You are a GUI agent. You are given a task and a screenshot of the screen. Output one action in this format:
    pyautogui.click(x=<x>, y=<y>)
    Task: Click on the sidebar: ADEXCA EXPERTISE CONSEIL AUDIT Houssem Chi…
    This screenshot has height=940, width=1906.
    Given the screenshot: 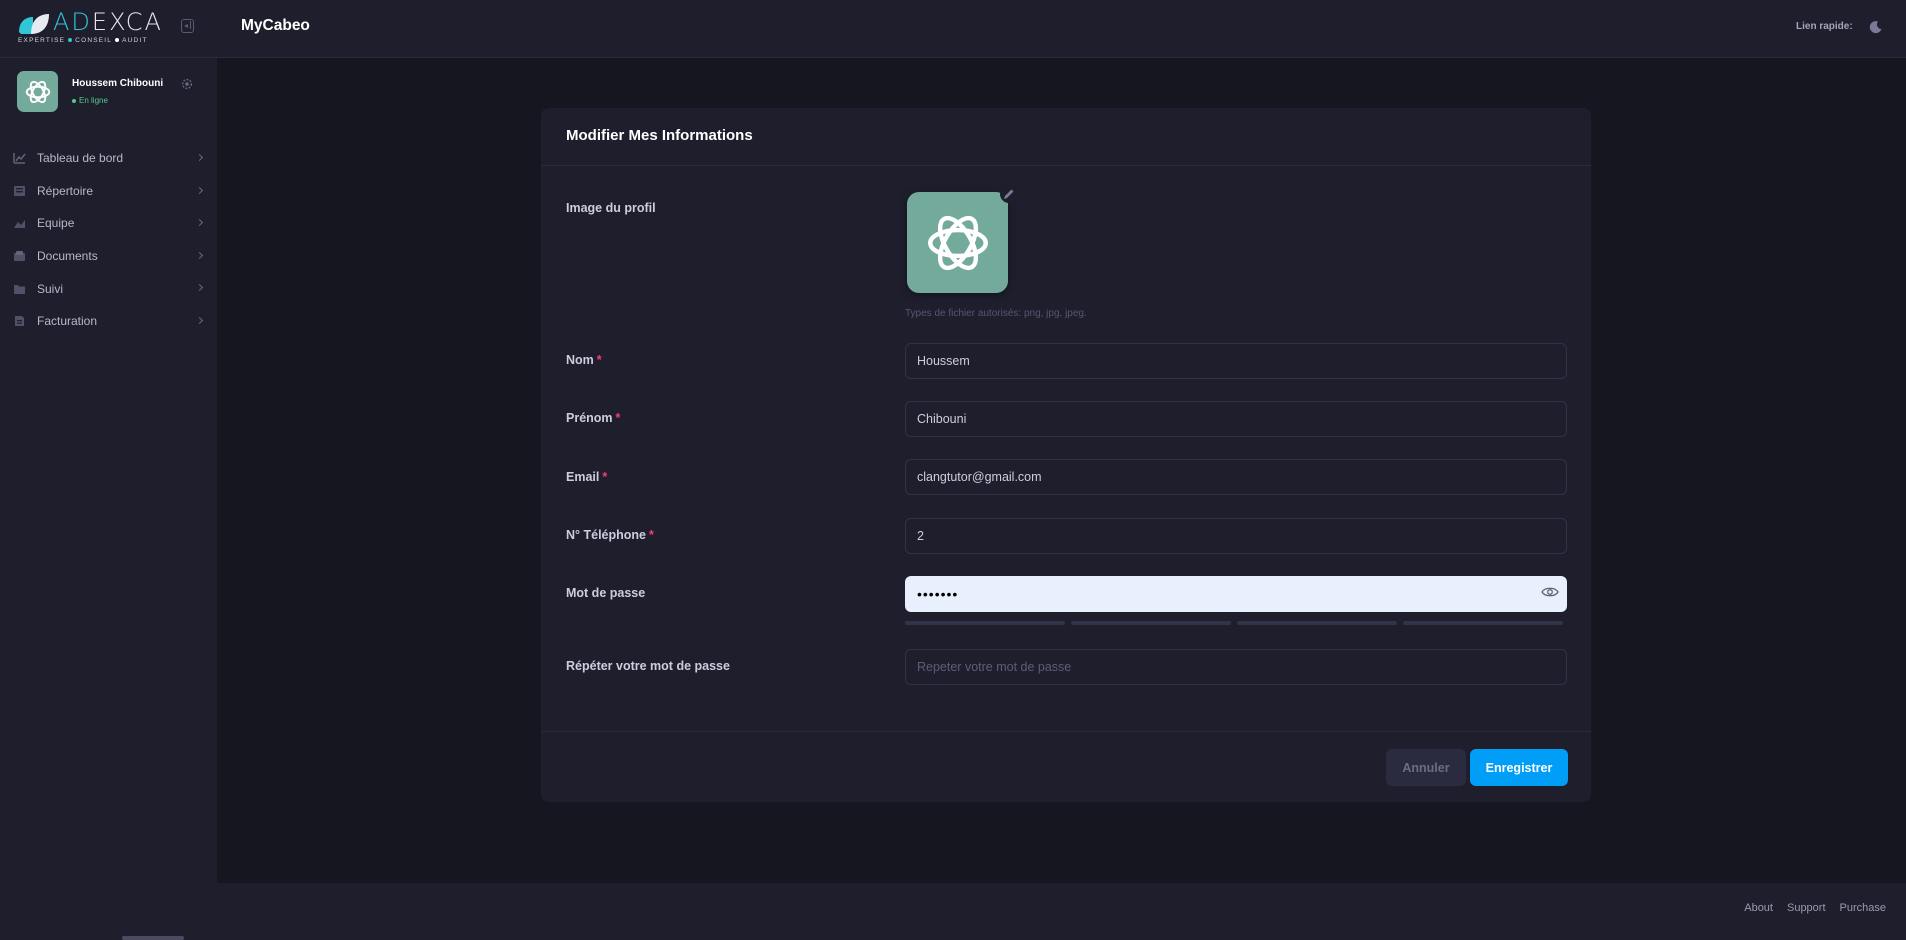 What is the action you would take?
    pyautogui.click(x=108, y=470)
    